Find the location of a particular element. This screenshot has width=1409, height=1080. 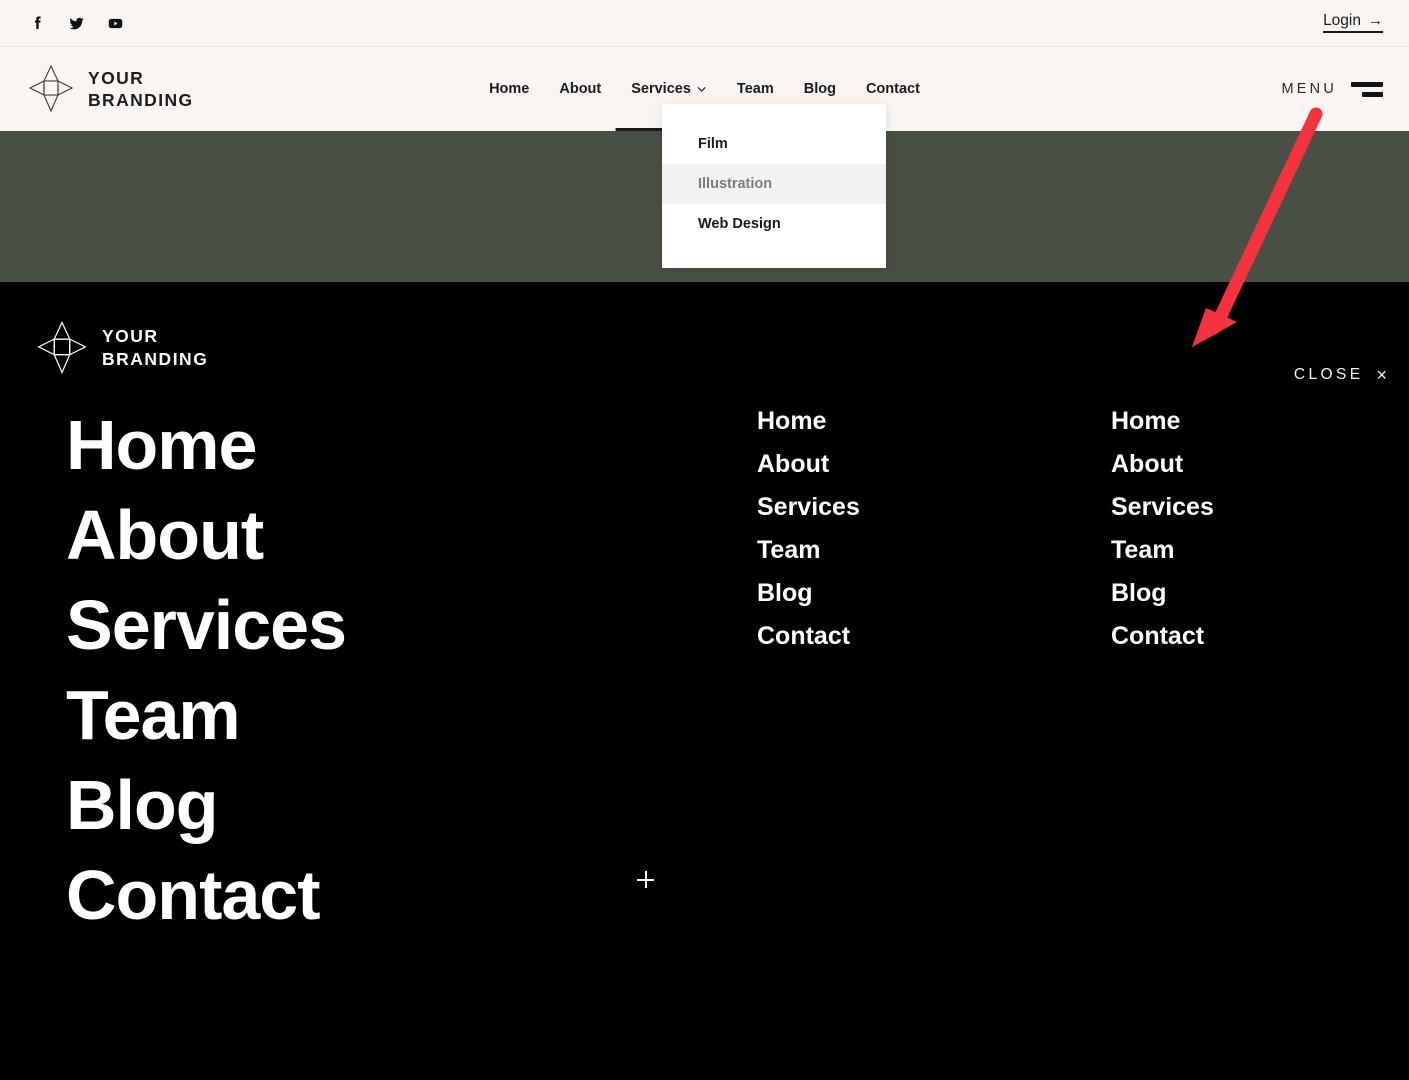

crosshair-cursor-icon is located at coordinates (645, 879).